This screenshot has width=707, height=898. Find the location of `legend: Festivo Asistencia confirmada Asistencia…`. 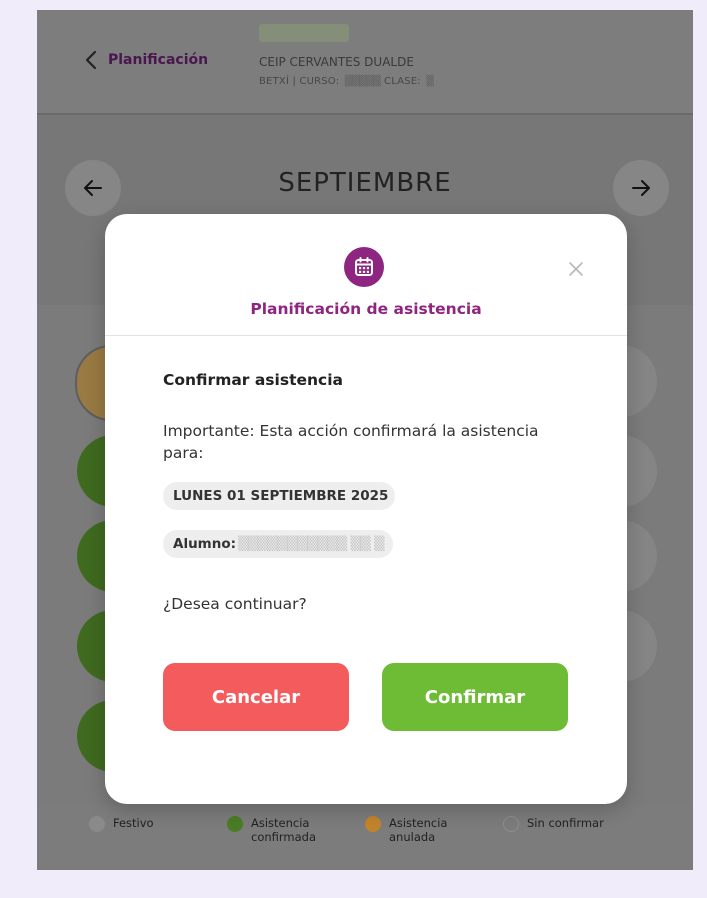

legend: Festivo Asistencia confirmada Asistencia… is located at coordinates (365, 840).